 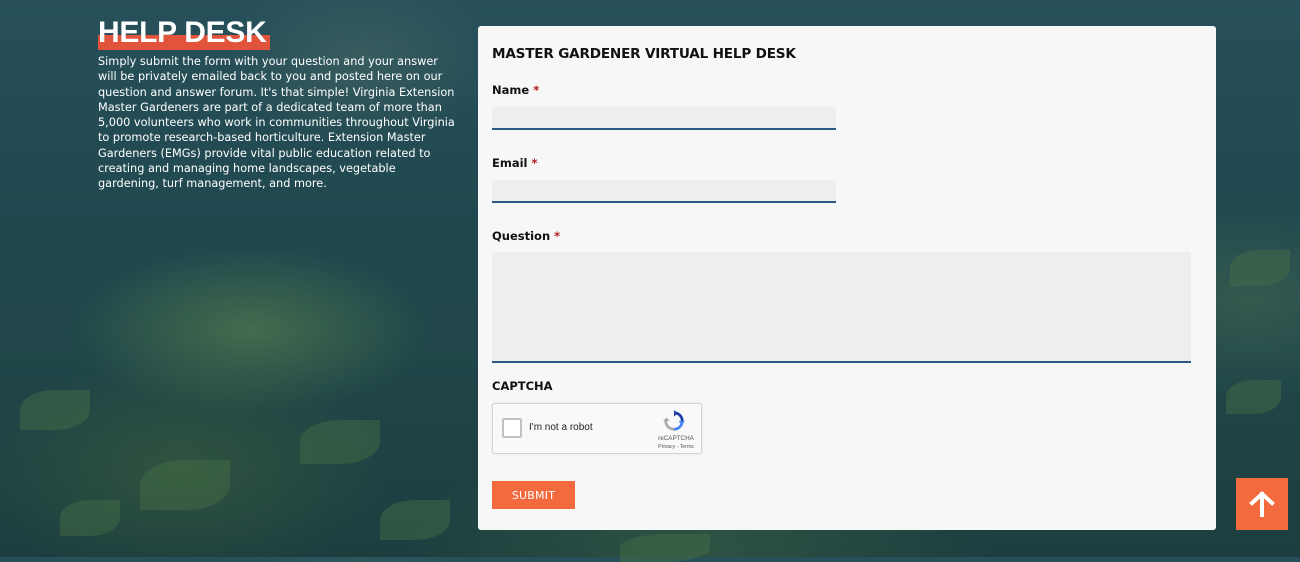 I want to click on email-input, so click(x=664, y=191).